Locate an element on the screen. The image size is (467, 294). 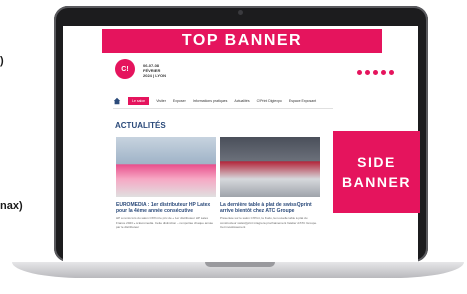
site-logo: C! is located at coordinates (125, 69).